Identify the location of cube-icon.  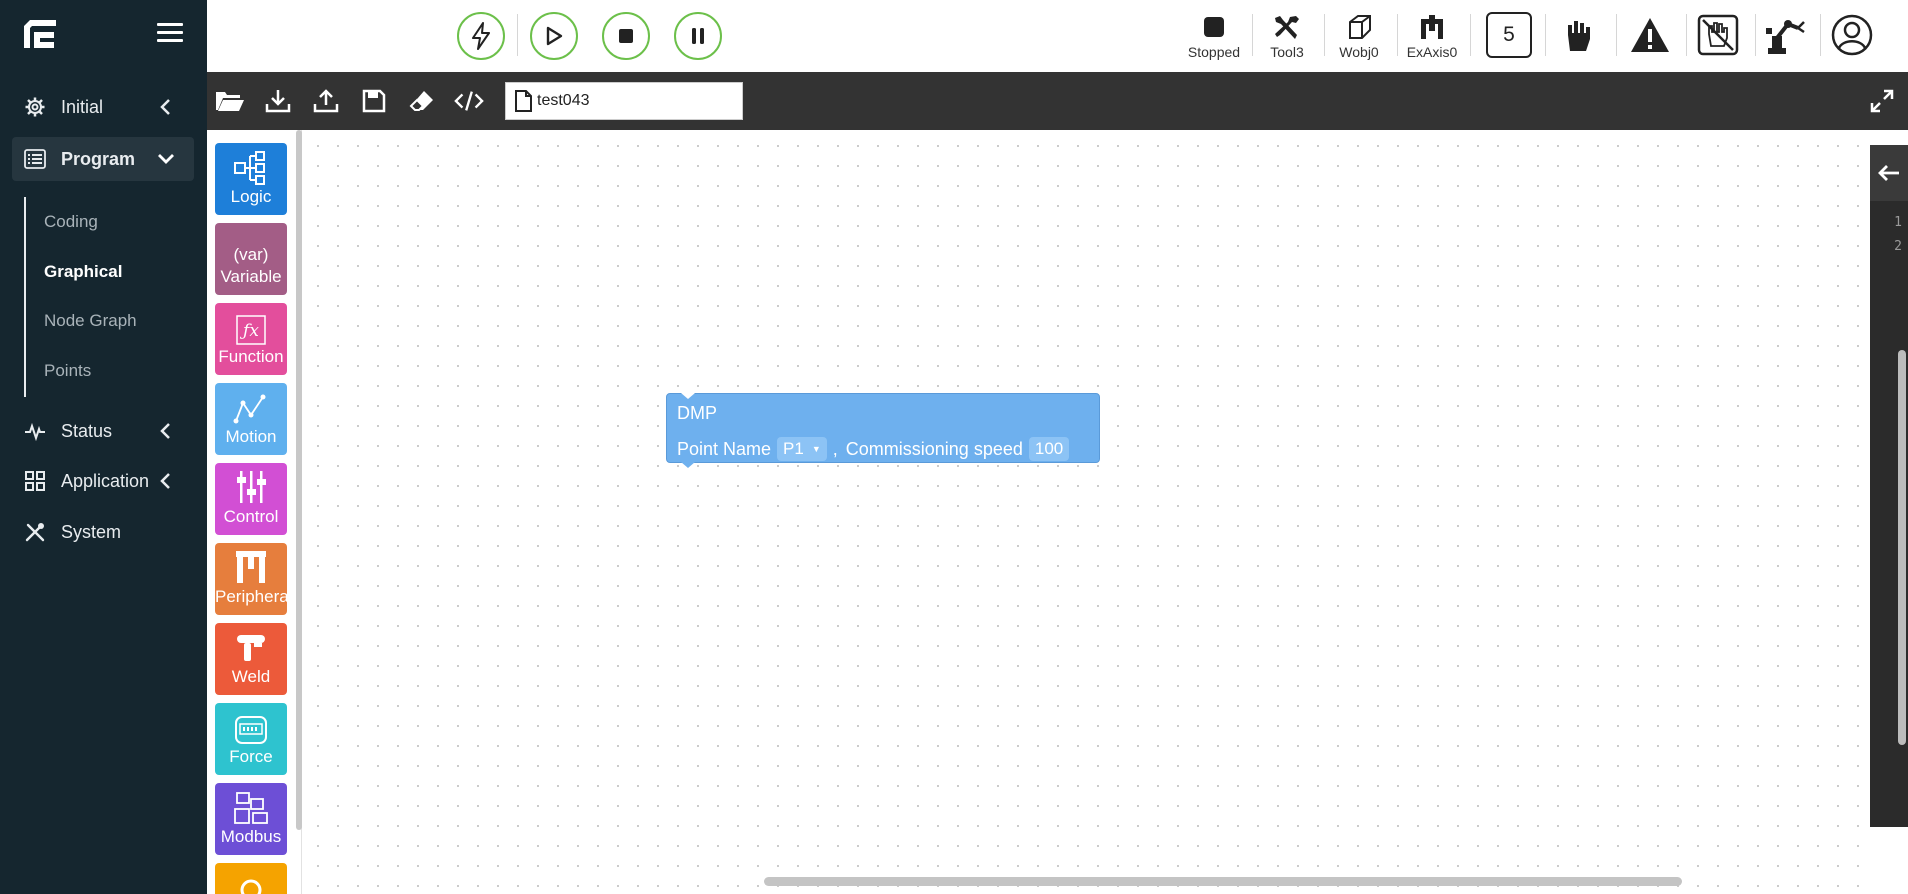
(1360, 27).